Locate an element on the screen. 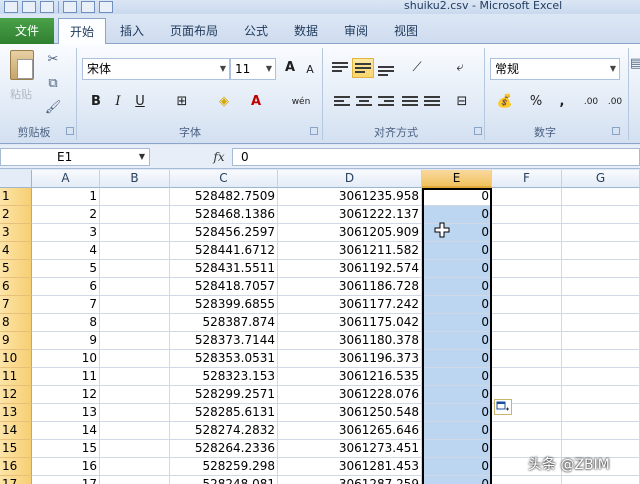 The image size is (640, 484). cell-d3: 3061205.909 is located at coordinates (350, 233).